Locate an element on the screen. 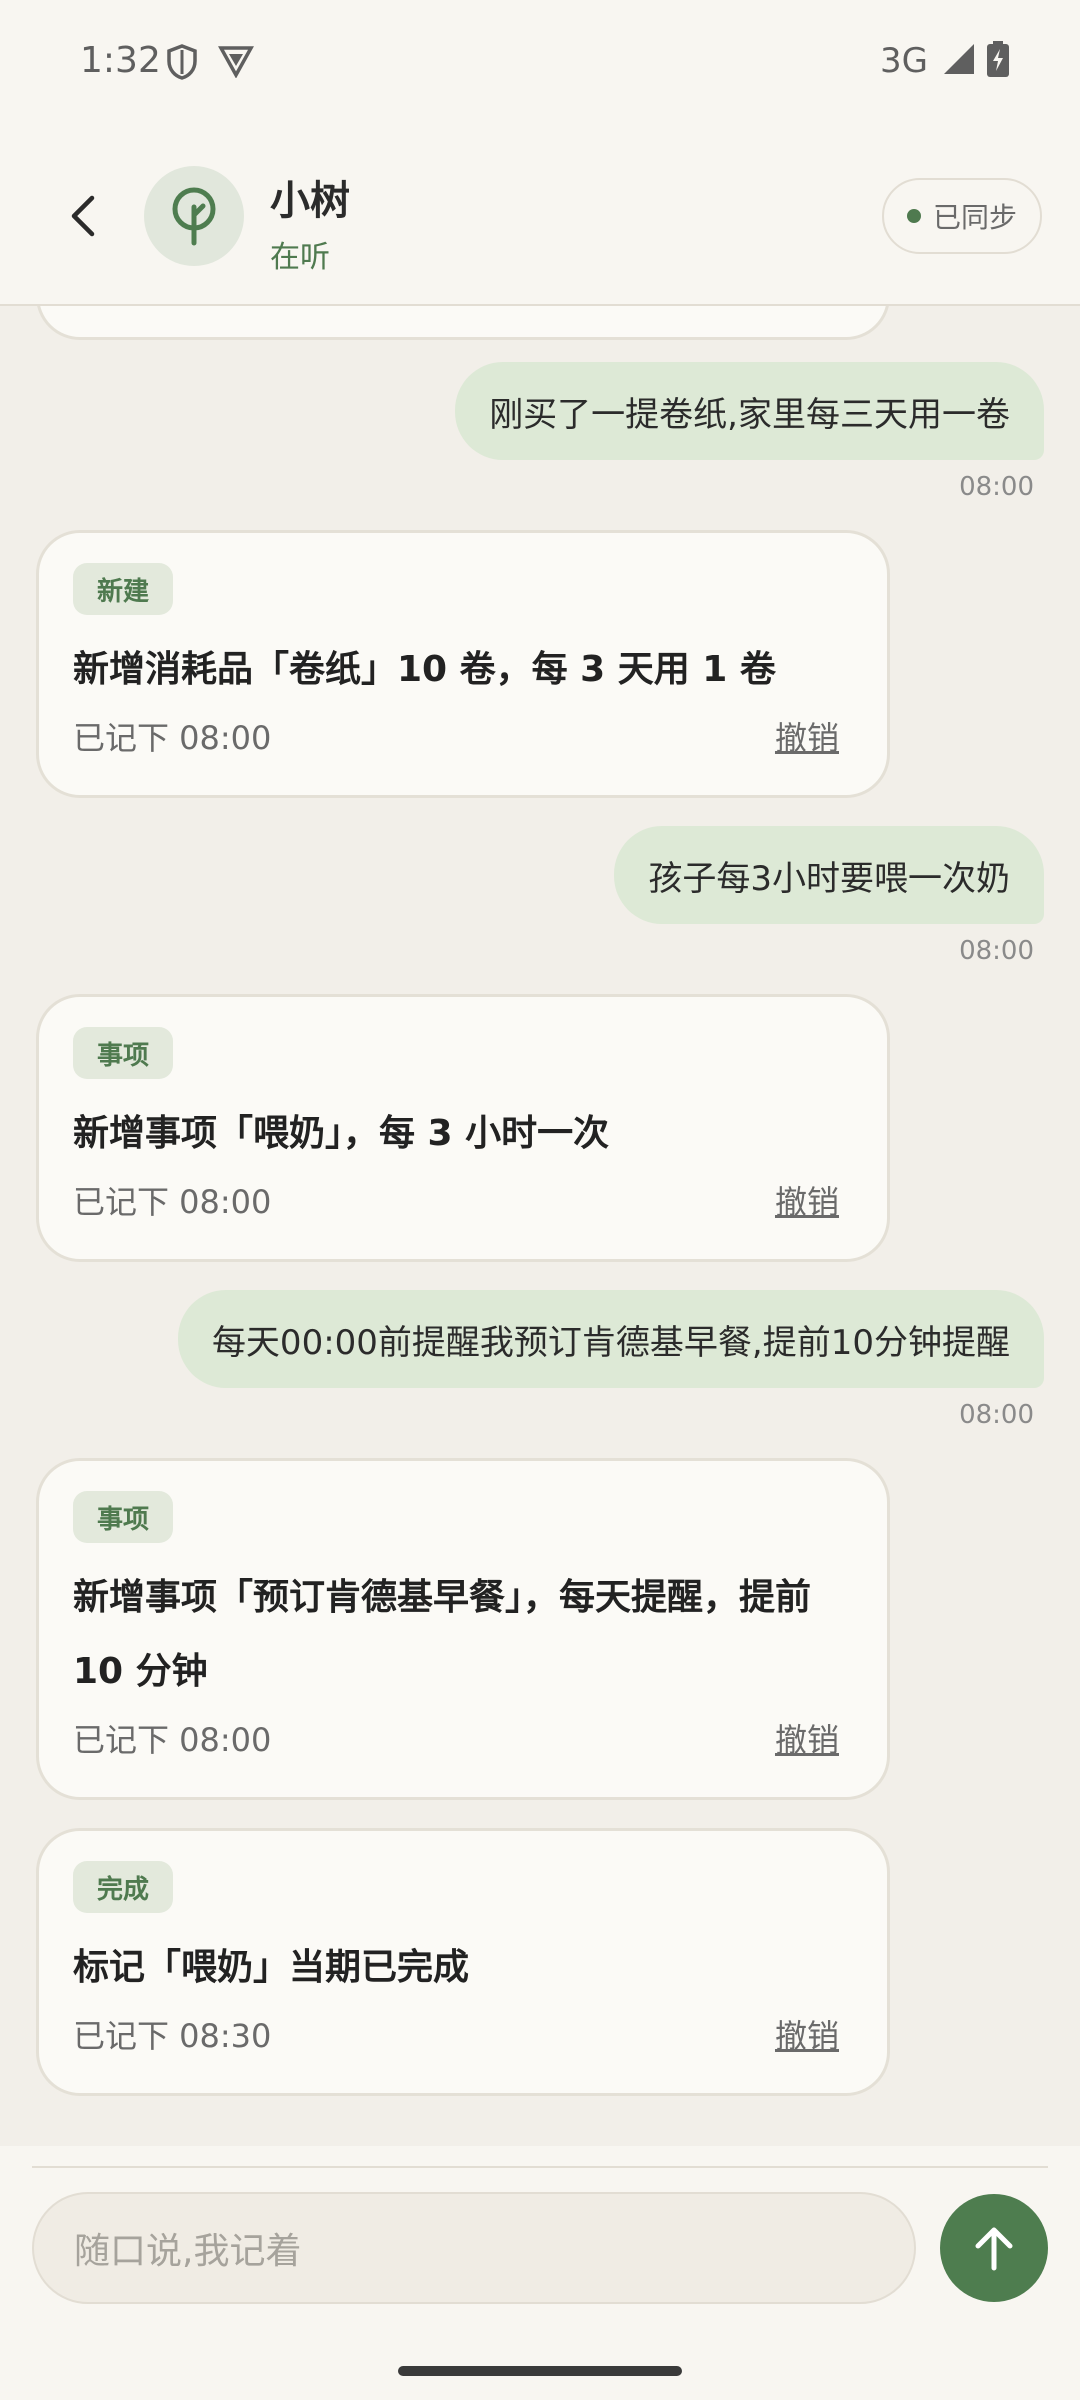 This screenshot has height=2400, width=1080. divider is located at coordinates (540, 2167).